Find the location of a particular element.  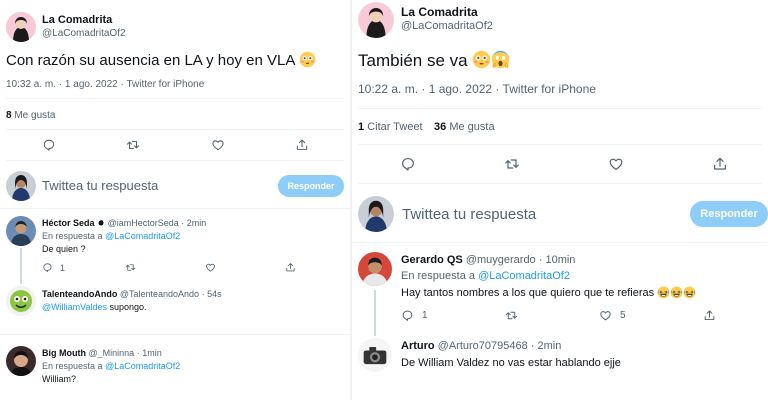

quotes-stat: 1 Citar Tweet is located at coordinates (390, 127).